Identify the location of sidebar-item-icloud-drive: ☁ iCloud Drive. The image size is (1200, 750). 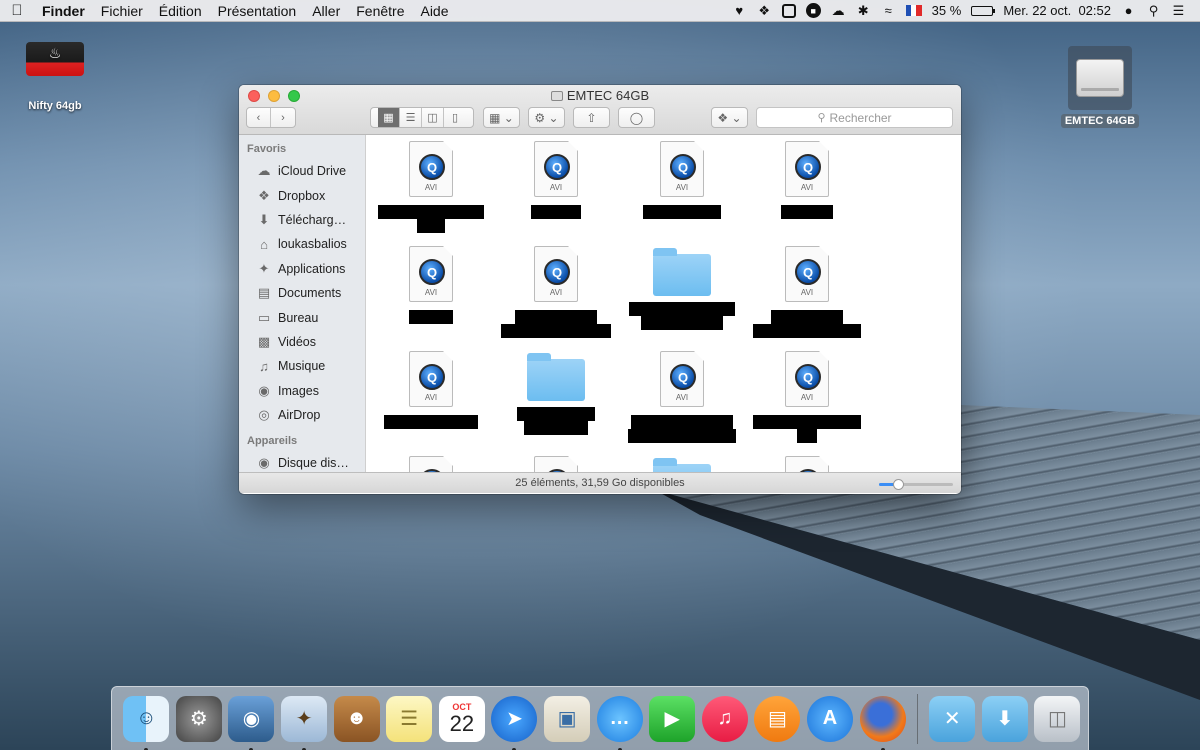
(302, 171).